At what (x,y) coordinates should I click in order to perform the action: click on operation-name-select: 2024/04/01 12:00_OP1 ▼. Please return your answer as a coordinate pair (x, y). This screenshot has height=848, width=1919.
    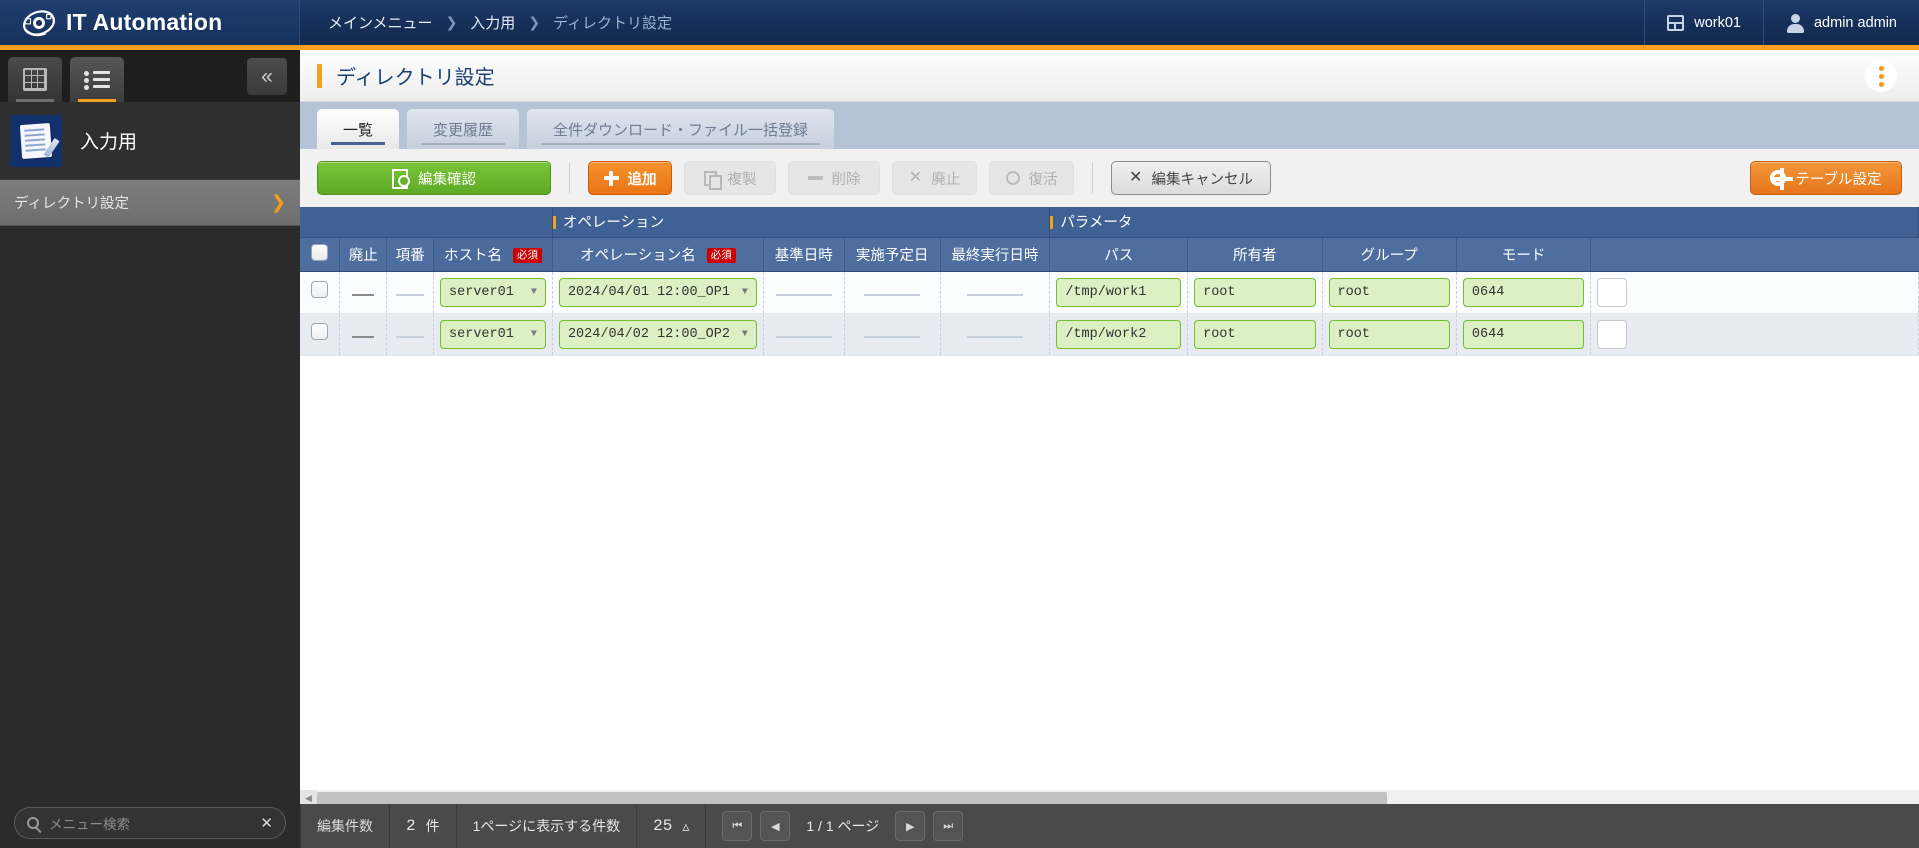
    Looking at the image, I should click on (657, 292).